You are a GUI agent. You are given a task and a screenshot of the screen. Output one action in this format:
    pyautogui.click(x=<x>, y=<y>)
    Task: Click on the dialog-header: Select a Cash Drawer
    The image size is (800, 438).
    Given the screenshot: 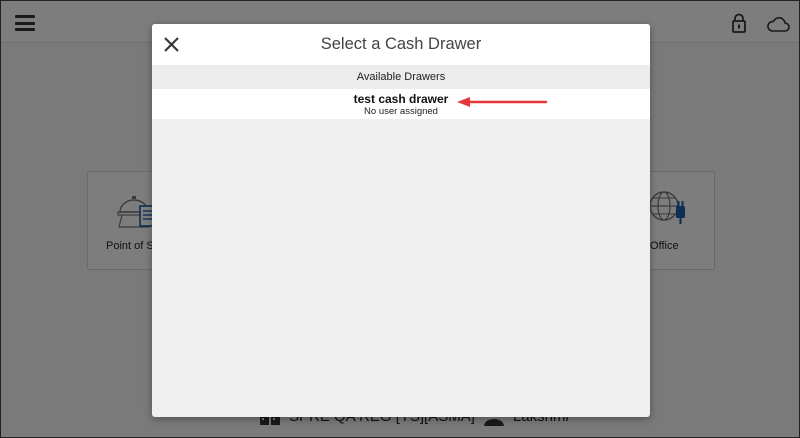 What is the action you would take?
    pyautogui.click(x=401, y=44)
    